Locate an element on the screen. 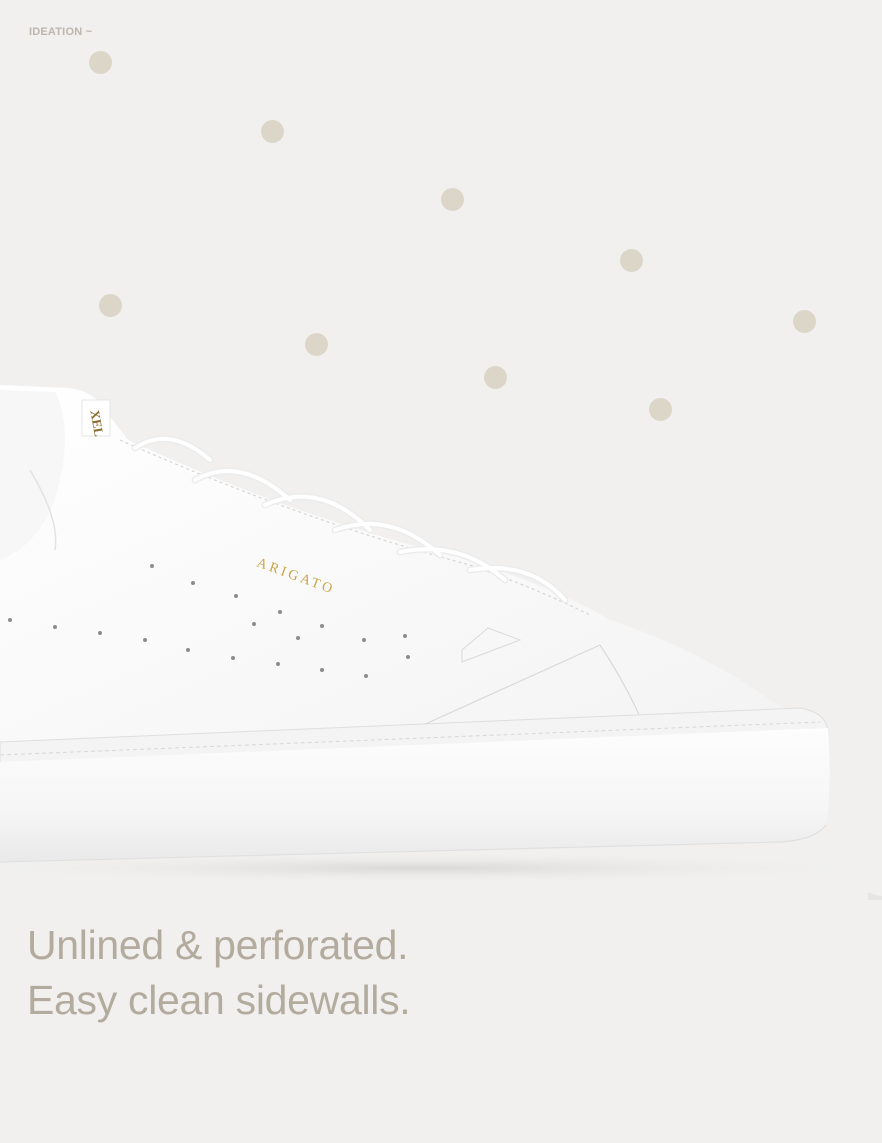 The width and height of the screenshot is (882, 1143). tagline-line-2: Easy clean sidewalls. is located at coordinates (219, 1000).